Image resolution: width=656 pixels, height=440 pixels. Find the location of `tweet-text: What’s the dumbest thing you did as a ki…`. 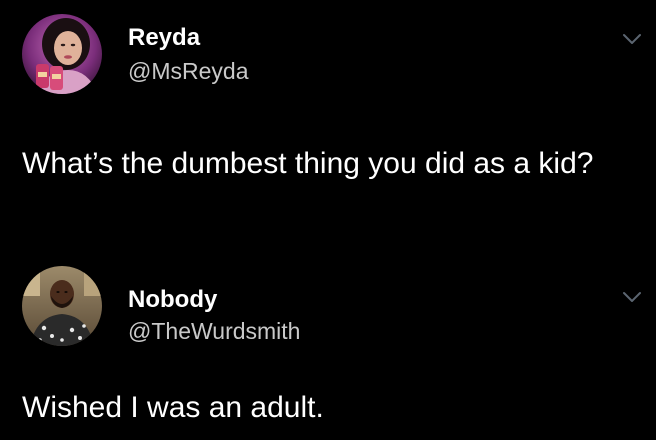

tweet-text: What’s the dumbest thing you did as a ki… is located at coordinates (308, 163).